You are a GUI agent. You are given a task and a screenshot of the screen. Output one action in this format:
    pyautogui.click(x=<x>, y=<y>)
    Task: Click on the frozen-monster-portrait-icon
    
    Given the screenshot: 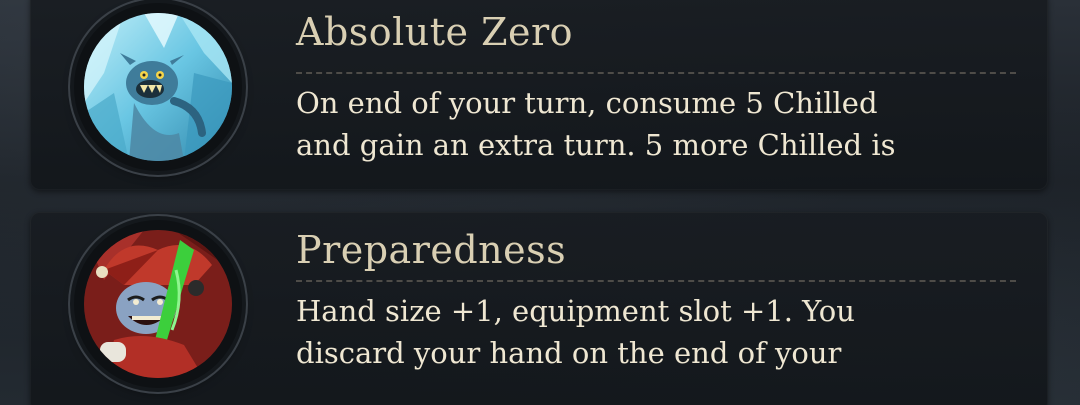 What is the action you would take?
    pyautogui.click(x=158, y=87)
    